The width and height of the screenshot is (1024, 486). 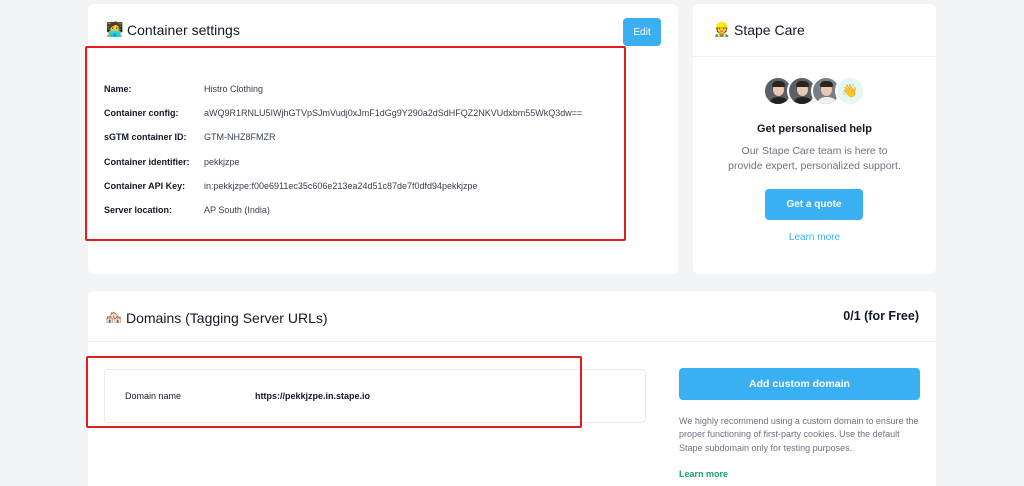 I want to click on stape-care-title: 👷 Stape Care, so click(x=759, y=29).